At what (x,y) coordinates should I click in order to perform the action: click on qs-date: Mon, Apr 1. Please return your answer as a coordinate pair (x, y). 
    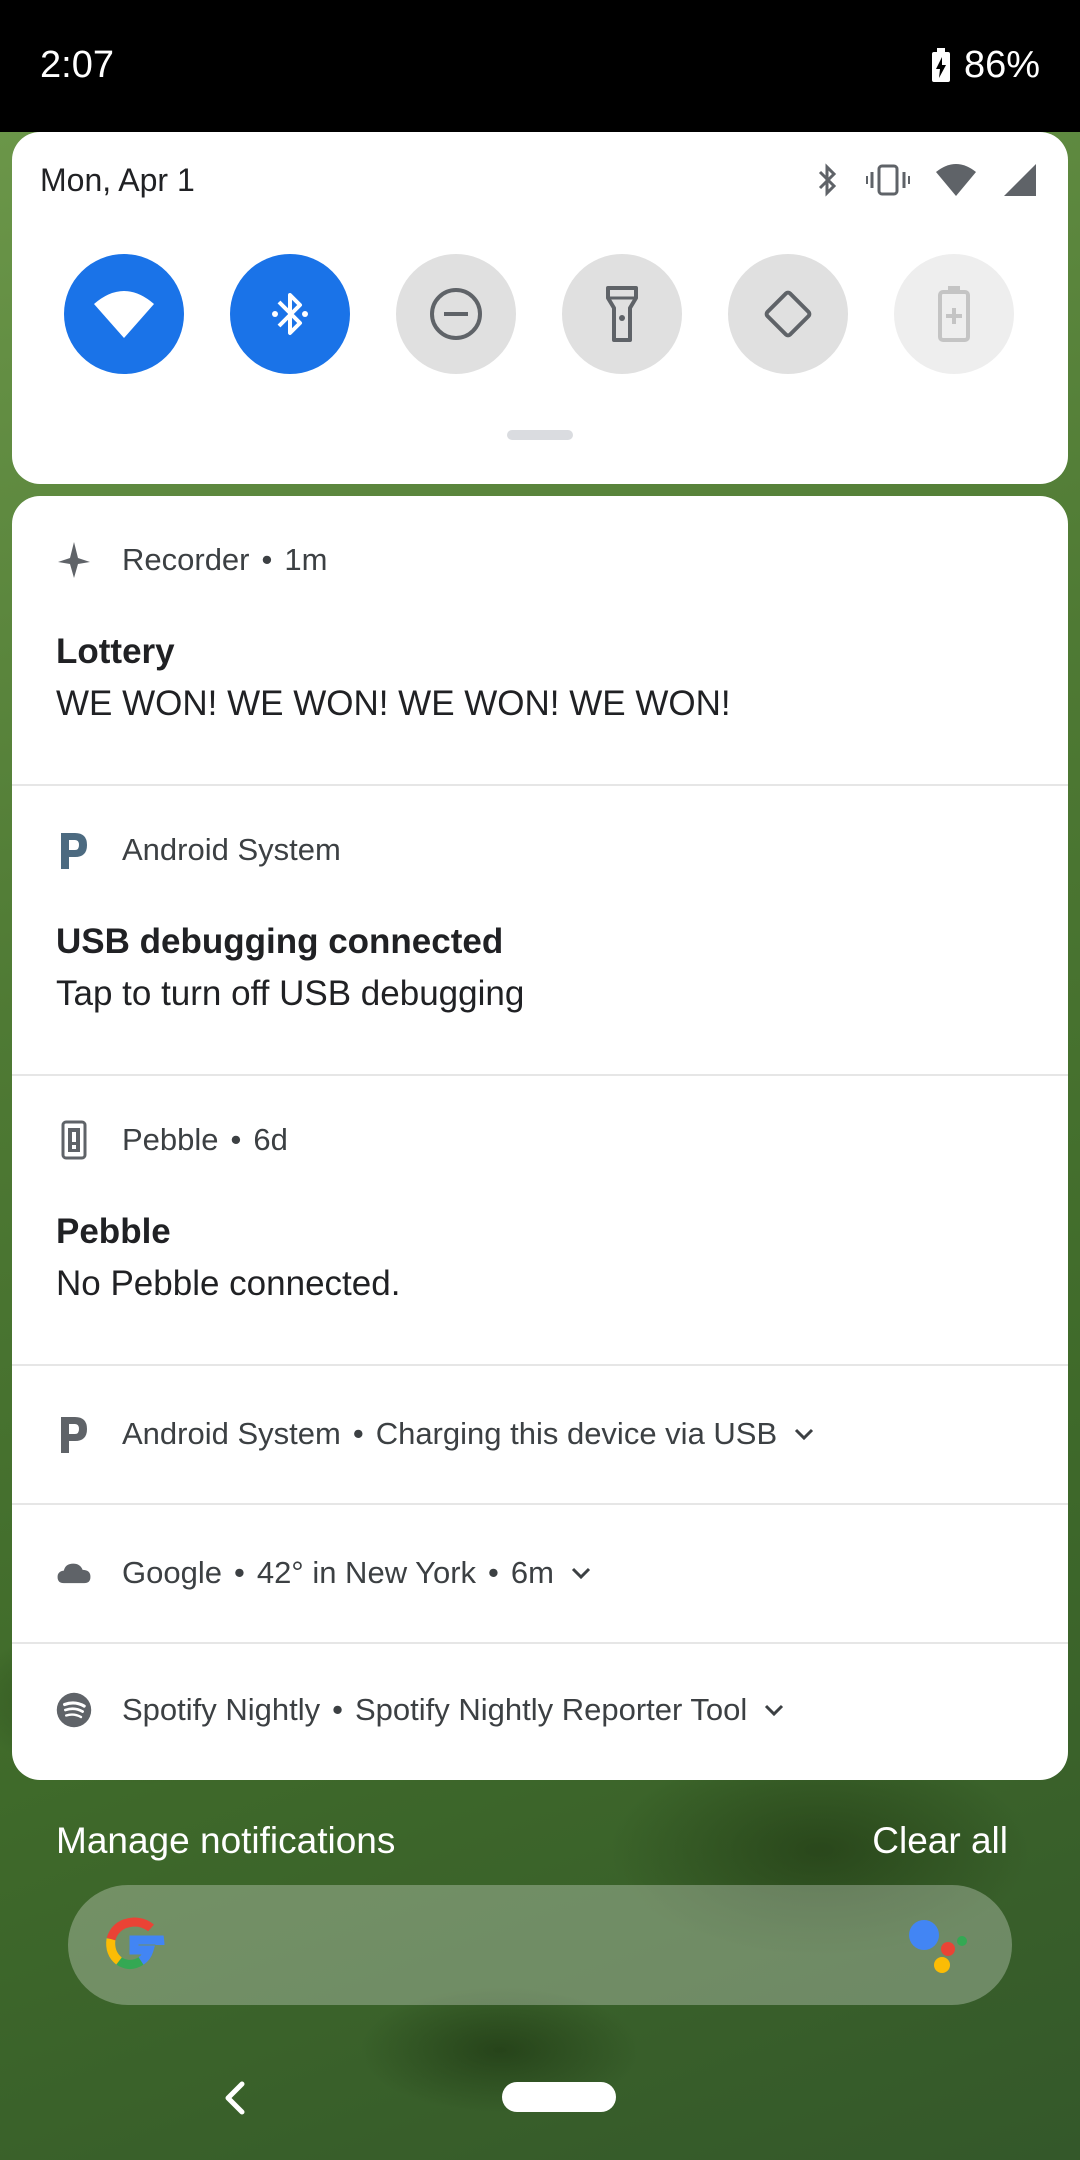
    Looking at the image, I should click on (117, 180).